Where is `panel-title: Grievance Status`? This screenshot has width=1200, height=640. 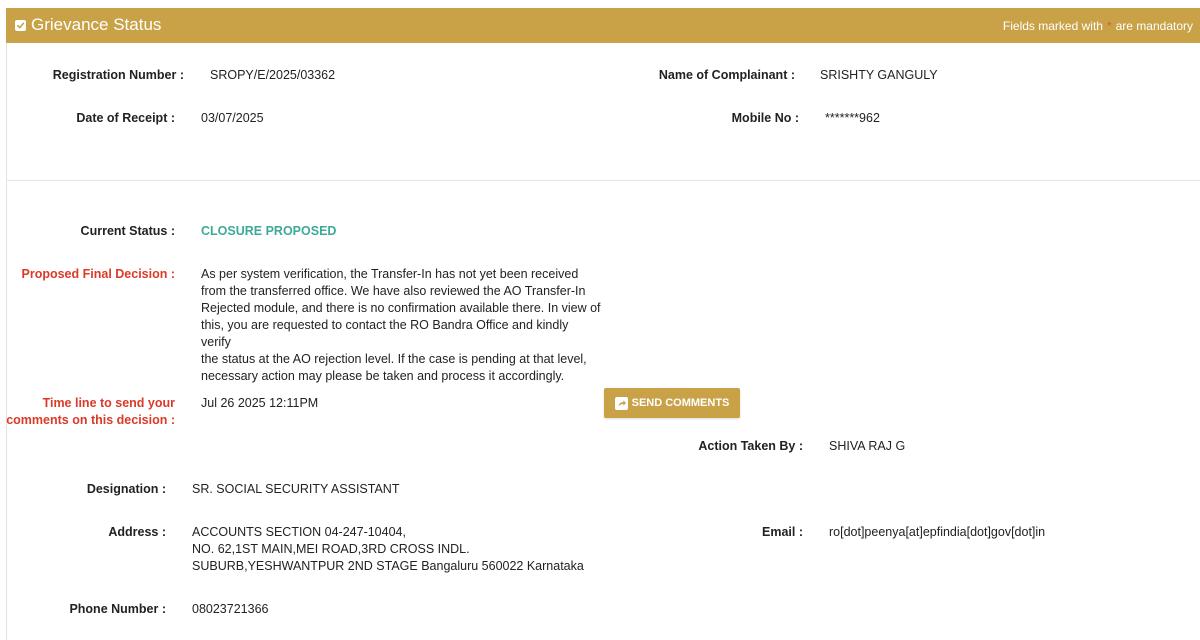 panel-title: Grievance Status is located at coordinates (88, 25).